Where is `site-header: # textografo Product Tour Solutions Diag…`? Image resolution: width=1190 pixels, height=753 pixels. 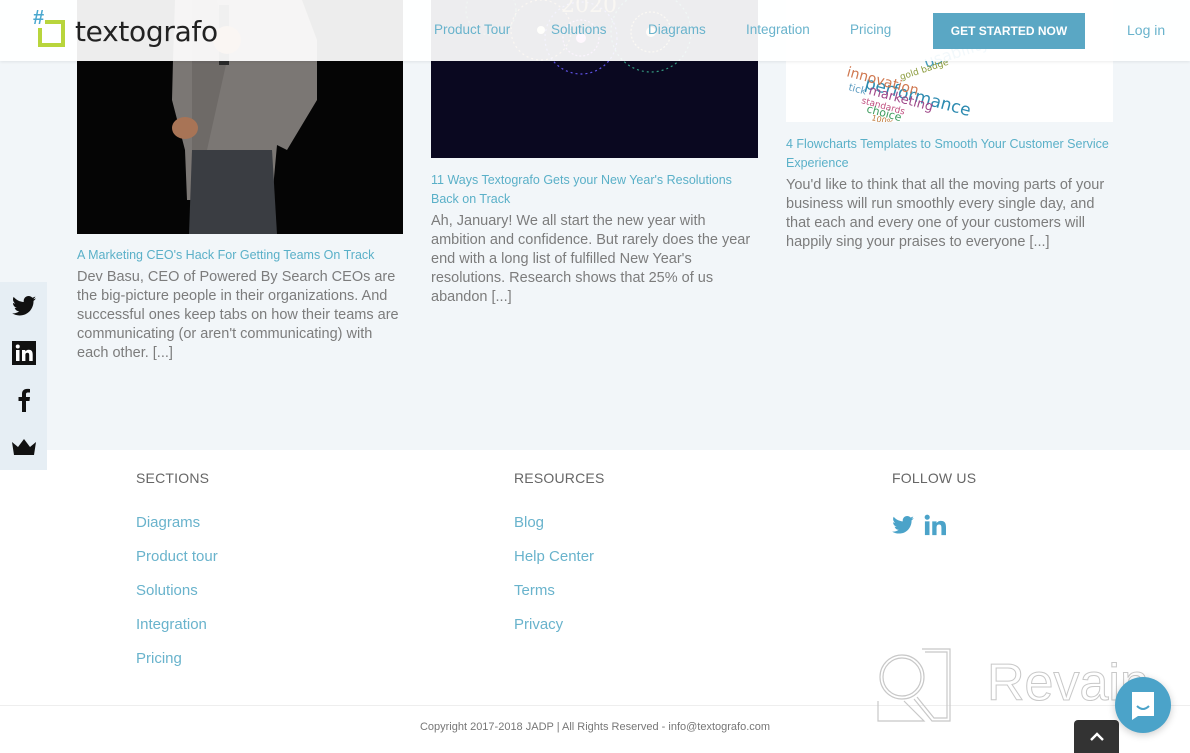
site-header: # textografo Product Tour Solutions Diag… is located at coordinates (595, 30).